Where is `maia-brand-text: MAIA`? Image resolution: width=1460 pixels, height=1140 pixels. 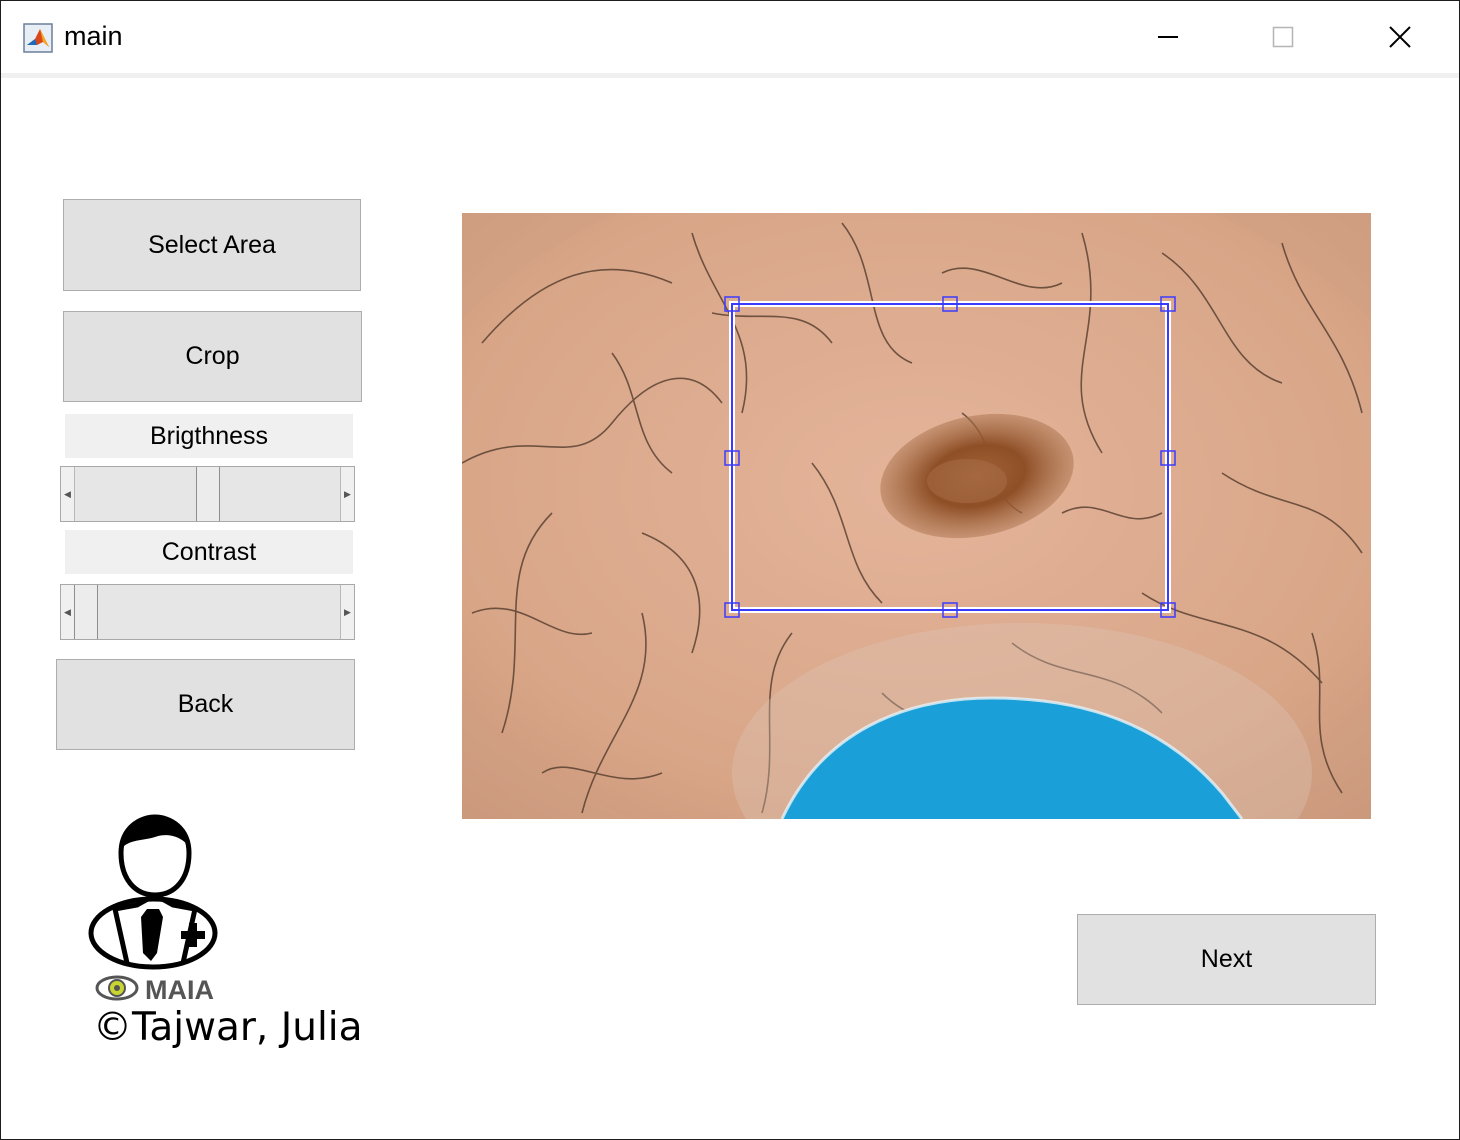
maia-brand-text: MAIA is located at coordinates (179, 990).